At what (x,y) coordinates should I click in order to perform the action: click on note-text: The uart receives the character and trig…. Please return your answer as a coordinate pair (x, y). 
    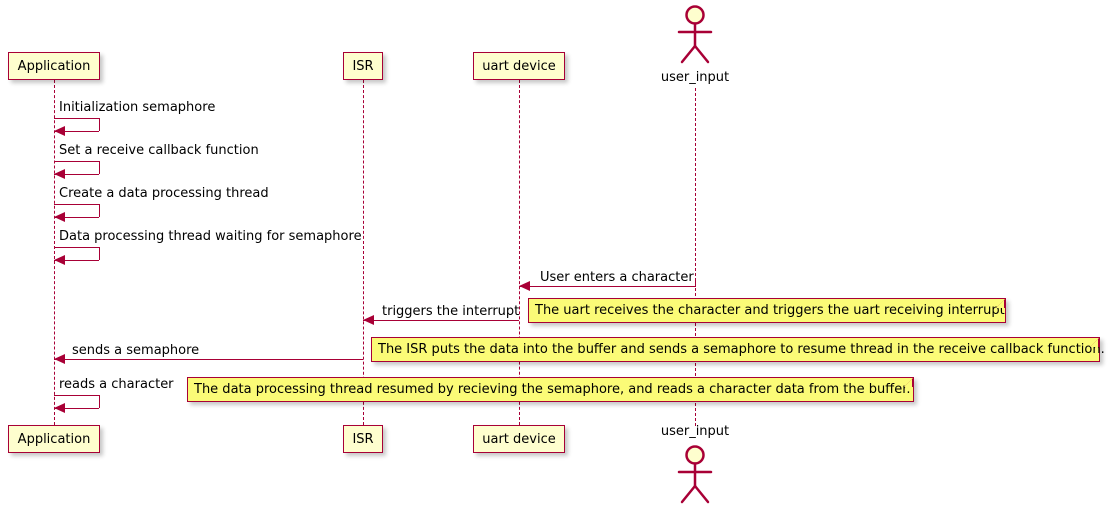
    Looking at the image, I should click on (770, 310).